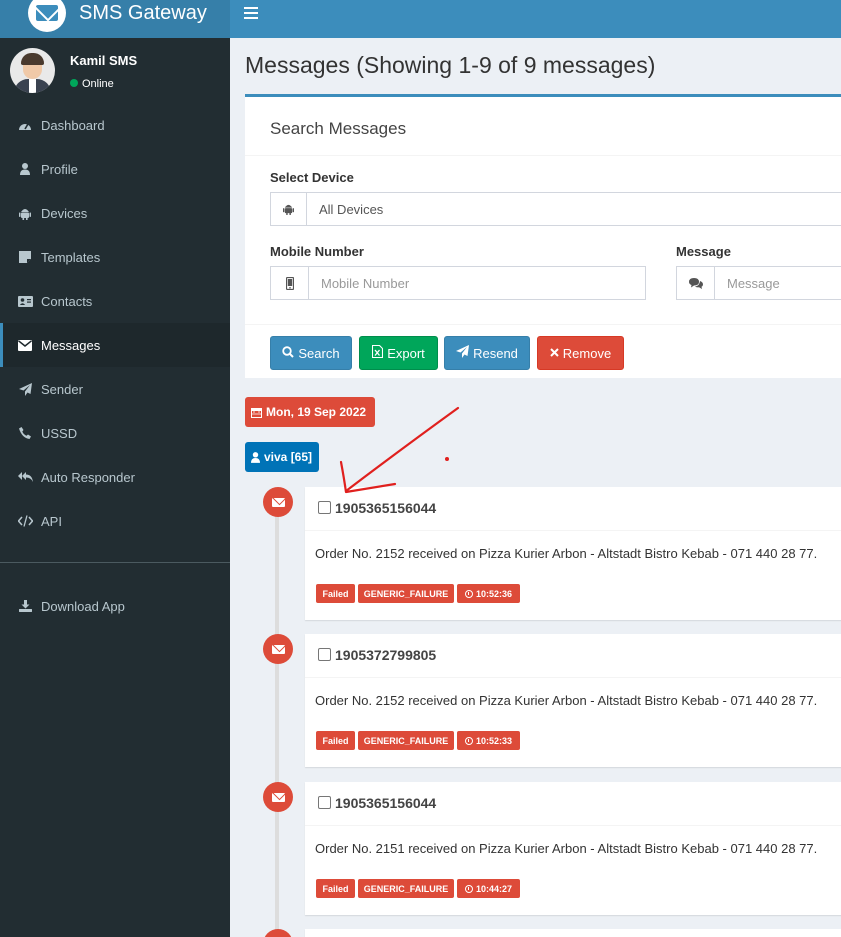  What do you see at coordinates (282, 457) in the screenshot?
I see `device-group-label: viva [65]` at bounding box center [282, 457].